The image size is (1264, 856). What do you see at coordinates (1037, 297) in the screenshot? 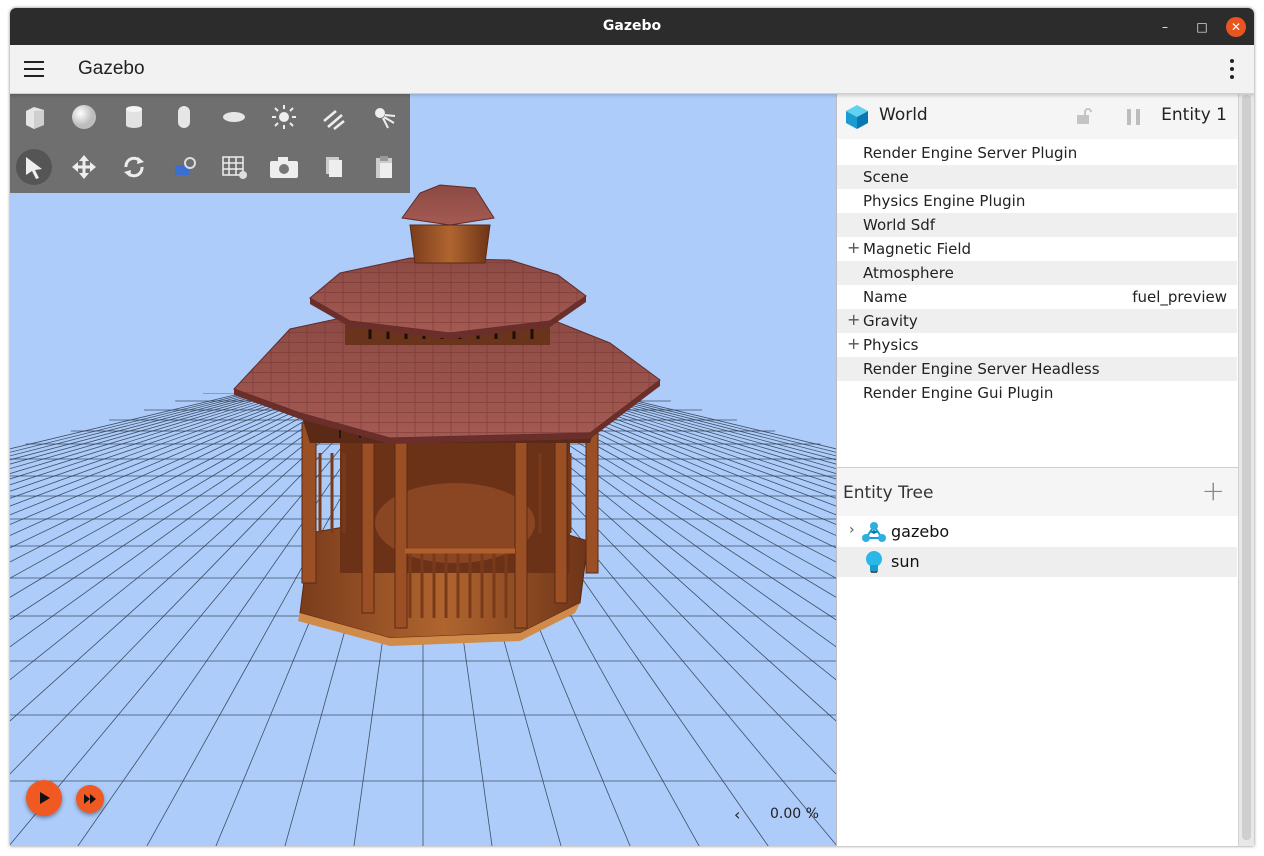
I see `component-row: Name fuel_preview` at bounding box center [1037, 297].